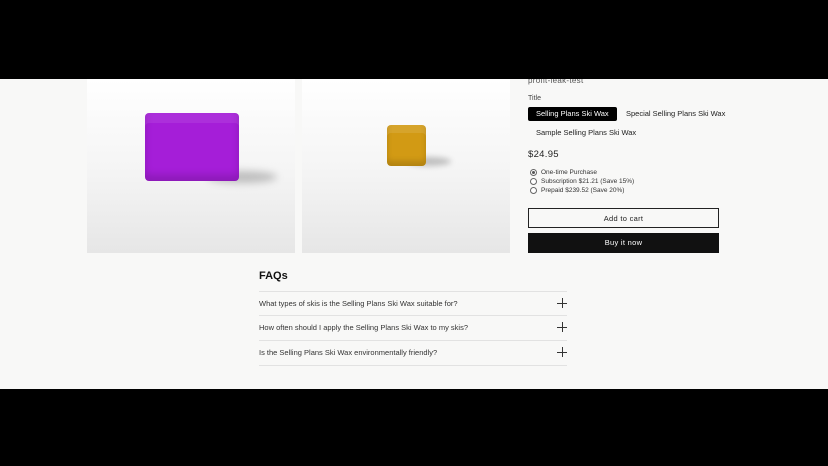  Describe the element at coordinates (406, 145) in the screenshot. I see `yellow-wax-block` at that location.